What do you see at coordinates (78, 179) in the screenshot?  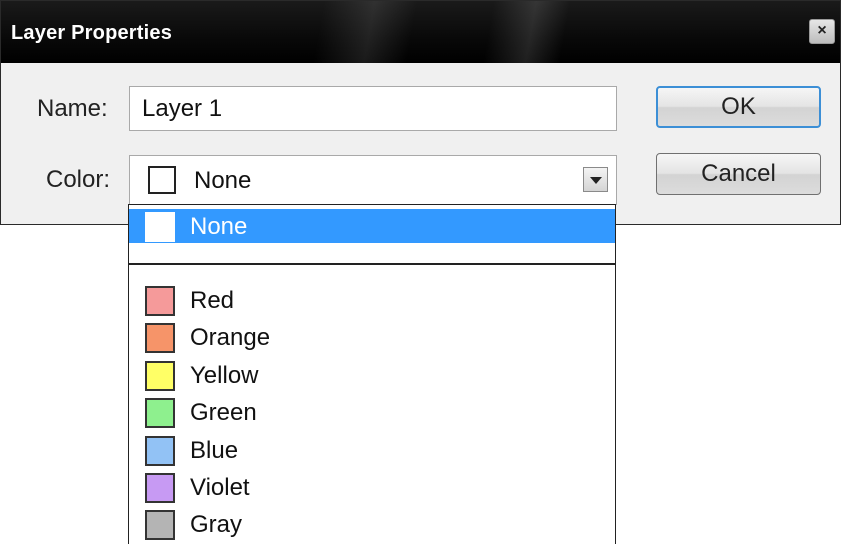 I see `color-label: Color:` at bounding box center [78, 179].